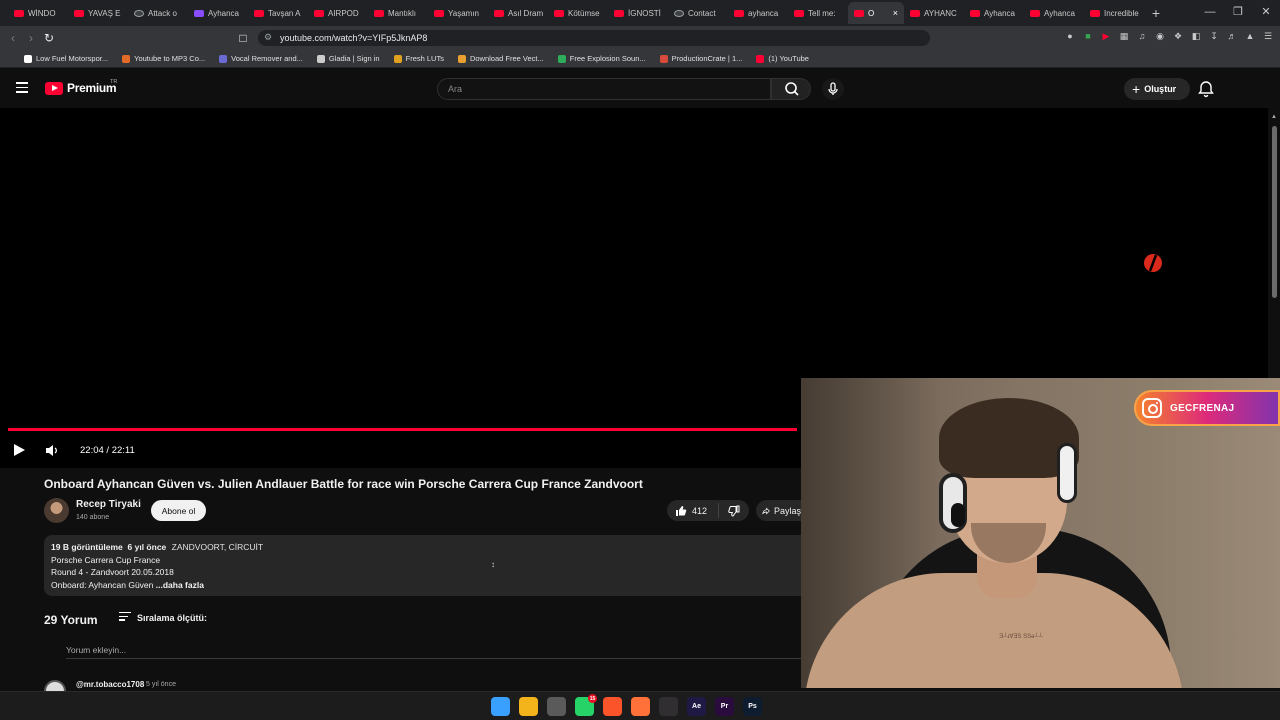  Describe the element at coordinates (158, 13) in the screenshot. I see `browser-tab: Attack o` at that location.